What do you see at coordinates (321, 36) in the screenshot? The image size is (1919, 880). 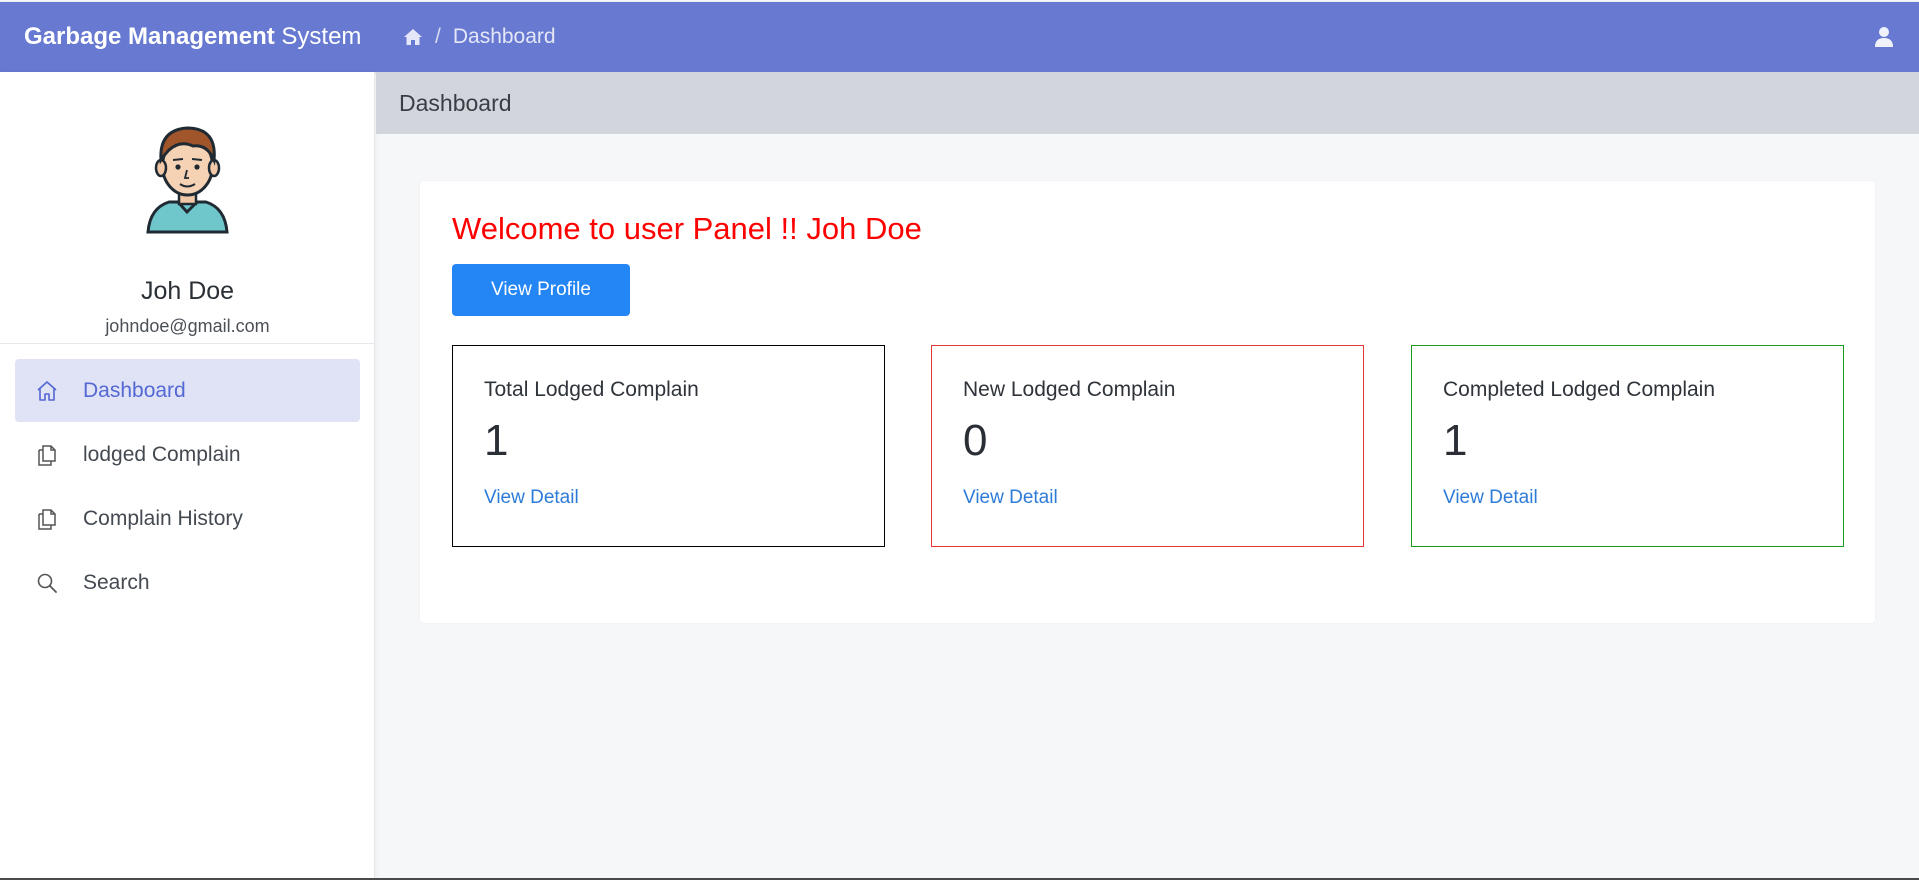 I see `brand-light: System` at bounding box center [321, 36].